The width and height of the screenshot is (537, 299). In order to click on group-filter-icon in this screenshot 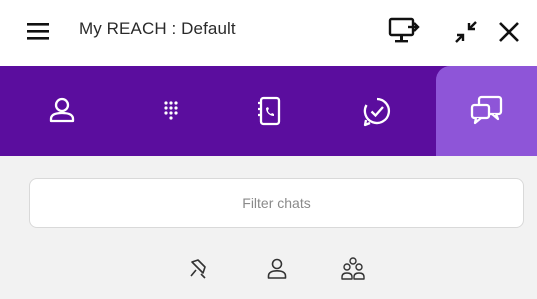, I will do `click(353, 269)`.